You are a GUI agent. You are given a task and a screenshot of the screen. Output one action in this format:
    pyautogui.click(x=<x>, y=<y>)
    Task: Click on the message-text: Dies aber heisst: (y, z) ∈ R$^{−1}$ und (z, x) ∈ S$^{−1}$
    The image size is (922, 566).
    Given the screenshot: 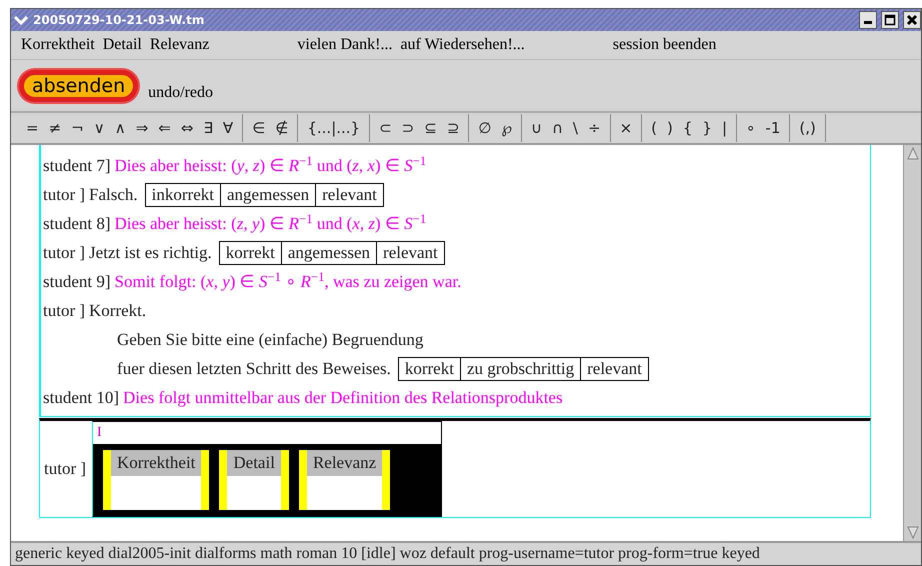 What is the action you would take?
    pyautogui.click(x=270, y=164)
    